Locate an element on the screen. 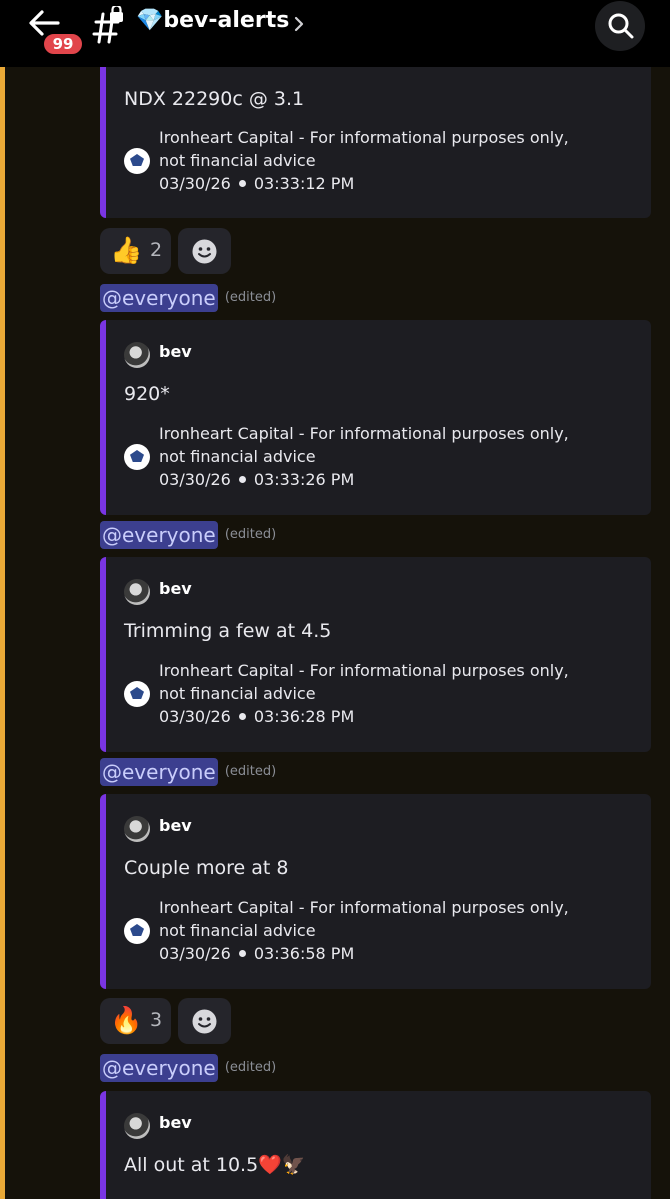 Image resolution: width=670 pixels, height=1199 pixels. search-icon is located at coordinates (621, 26).